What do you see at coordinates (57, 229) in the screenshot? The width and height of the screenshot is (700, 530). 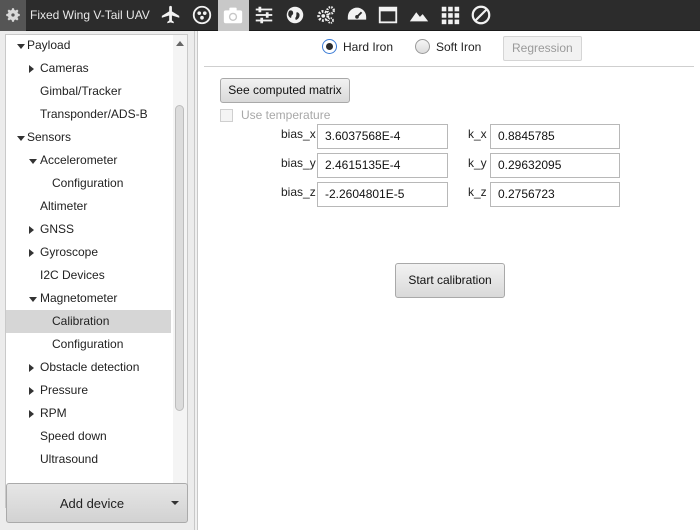 I see `tree-item-label: GNSS` at bounding box center [57, 229].